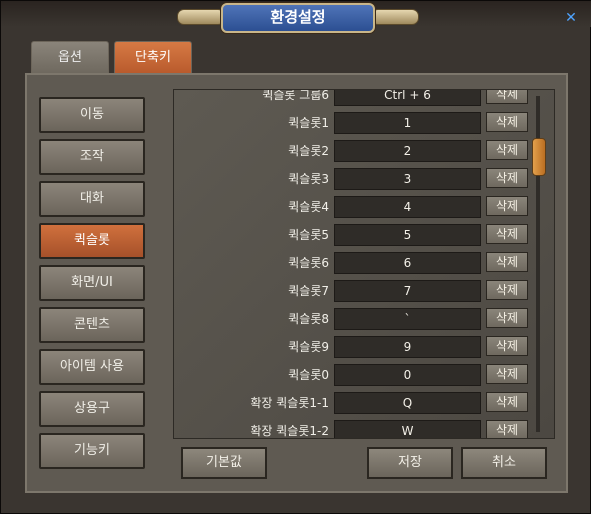 The height and width of the screenshot is (514, 591). What do you see at coordinates (410, 463) in the screenshot?
I see `save-button: 저장` at bounding box center [410, 463].